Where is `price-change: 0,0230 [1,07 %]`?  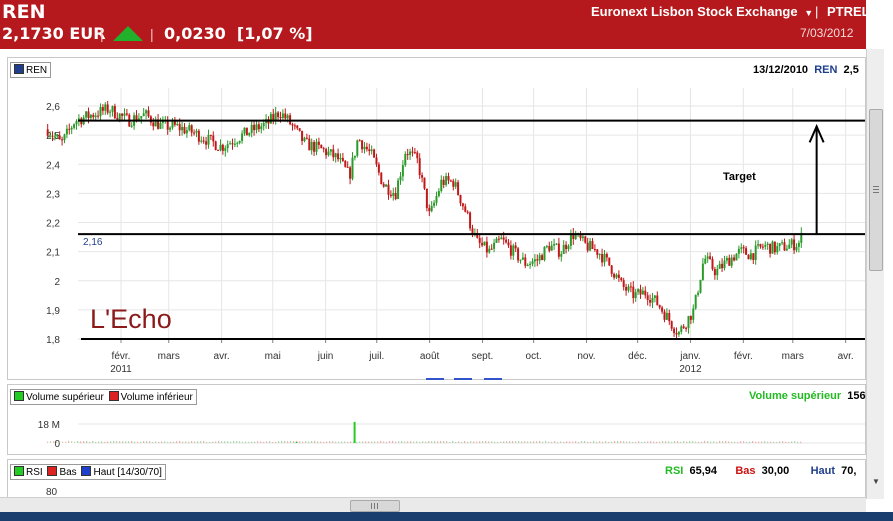 price-change: 0,0230 [1,07 %] is located at coordinates (238, 33).